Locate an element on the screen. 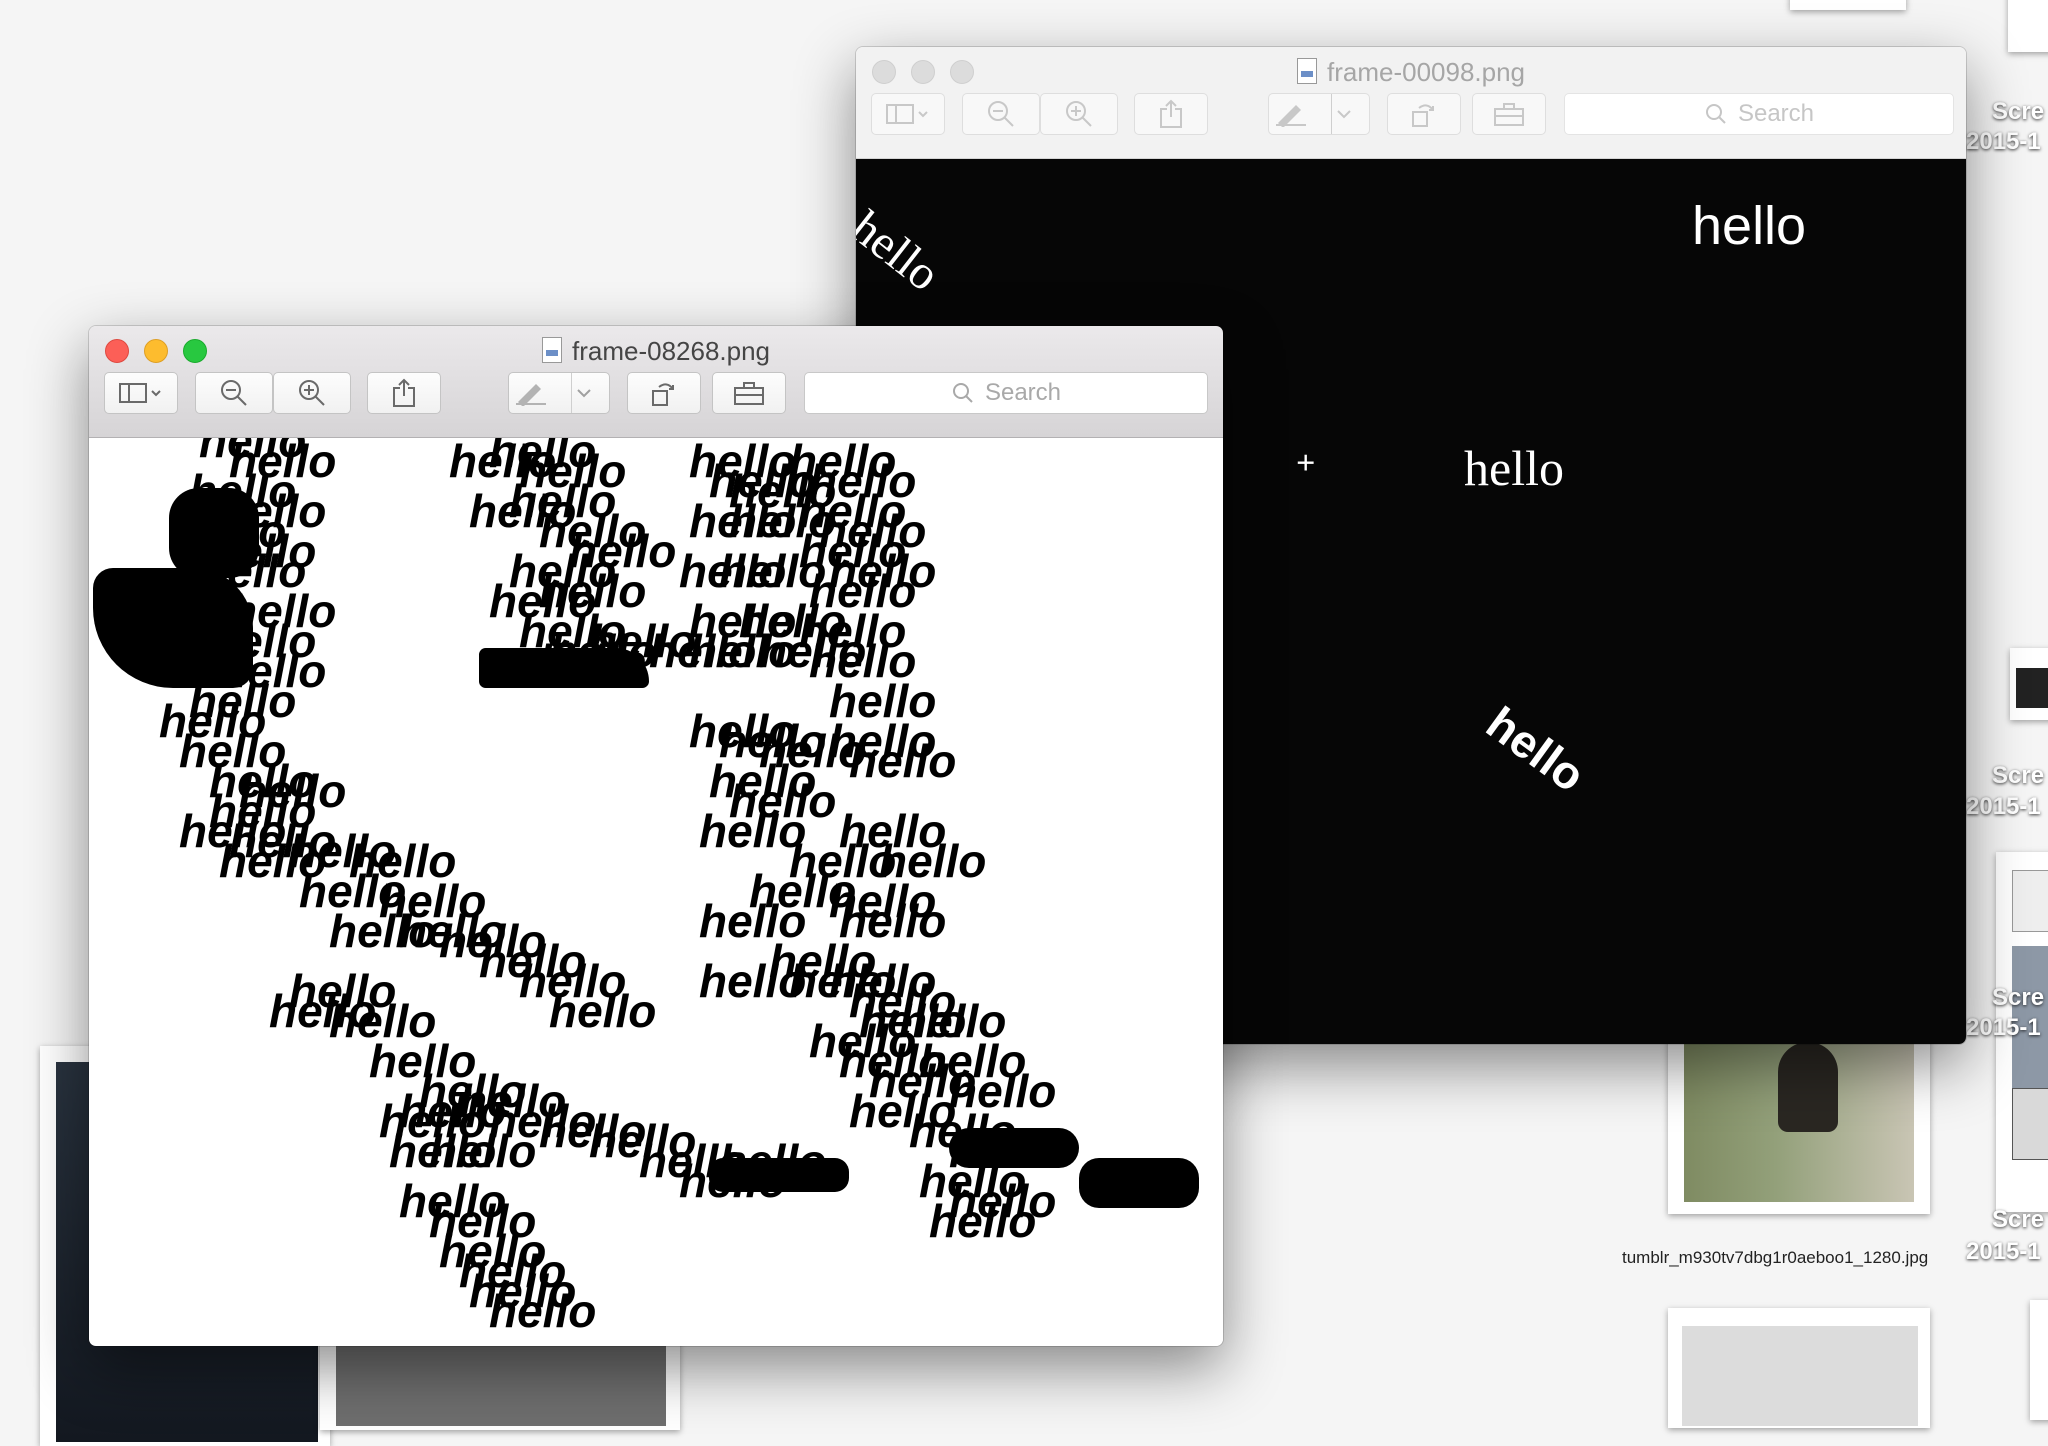 The image size is (2048, 1446). window-toolbar: frame-08268.png Search is located at coordinates (656, 382).